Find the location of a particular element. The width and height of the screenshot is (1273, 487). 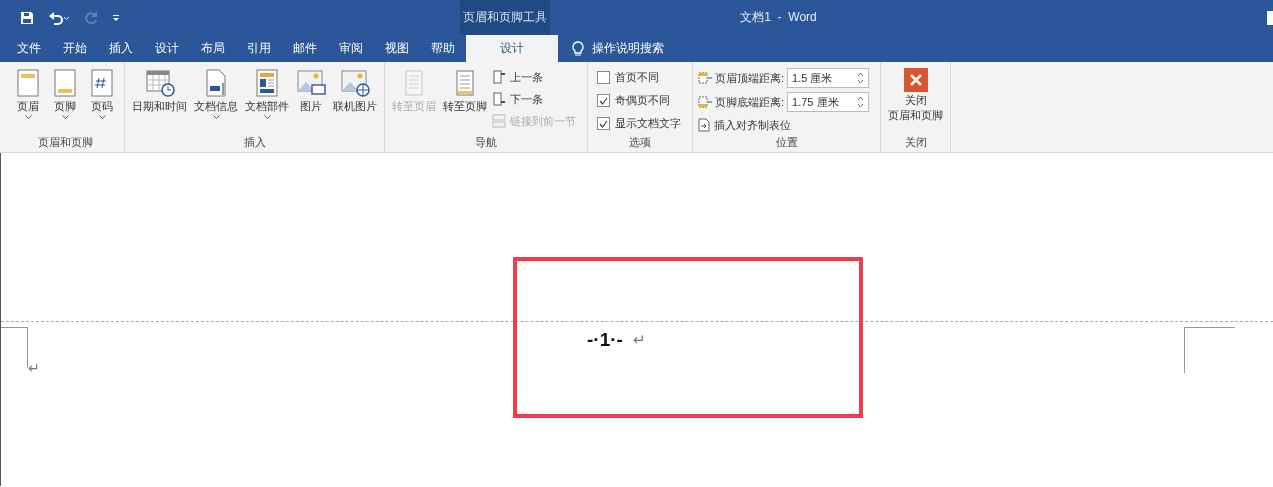

link-icon is located at coordinates (499, 121).